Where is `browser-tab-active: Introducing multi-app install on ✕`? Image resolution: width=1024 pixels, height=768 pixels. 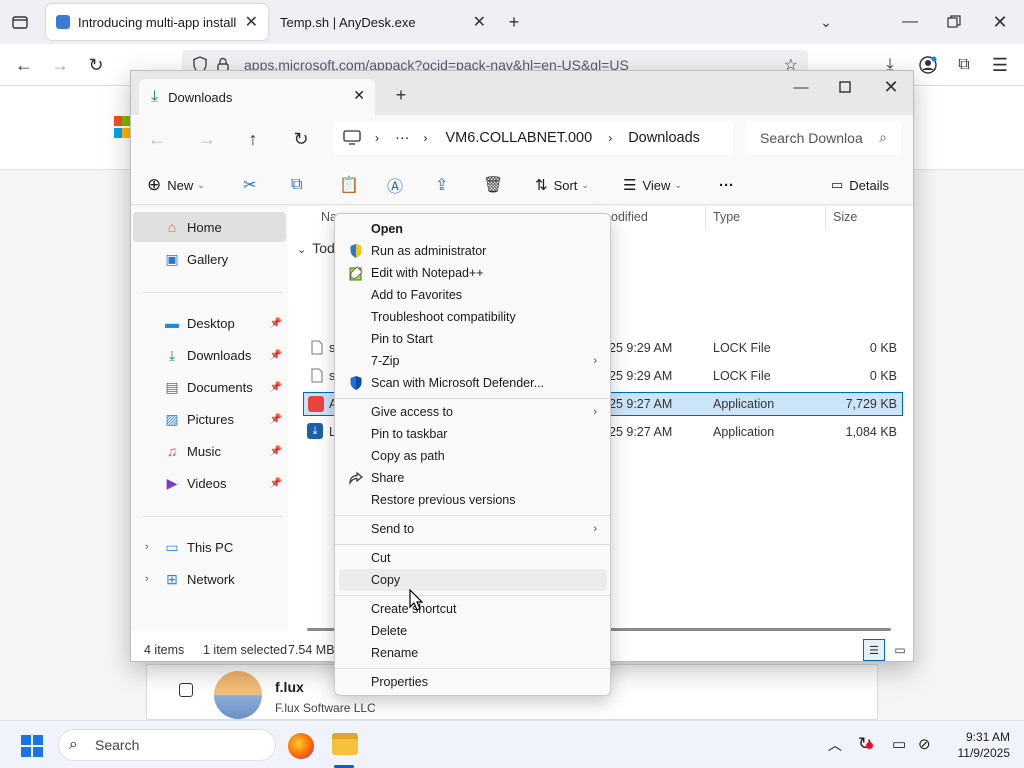 browser-tab-active: Introducing multi-app install on ✕ is located at coordinates (157, 22).